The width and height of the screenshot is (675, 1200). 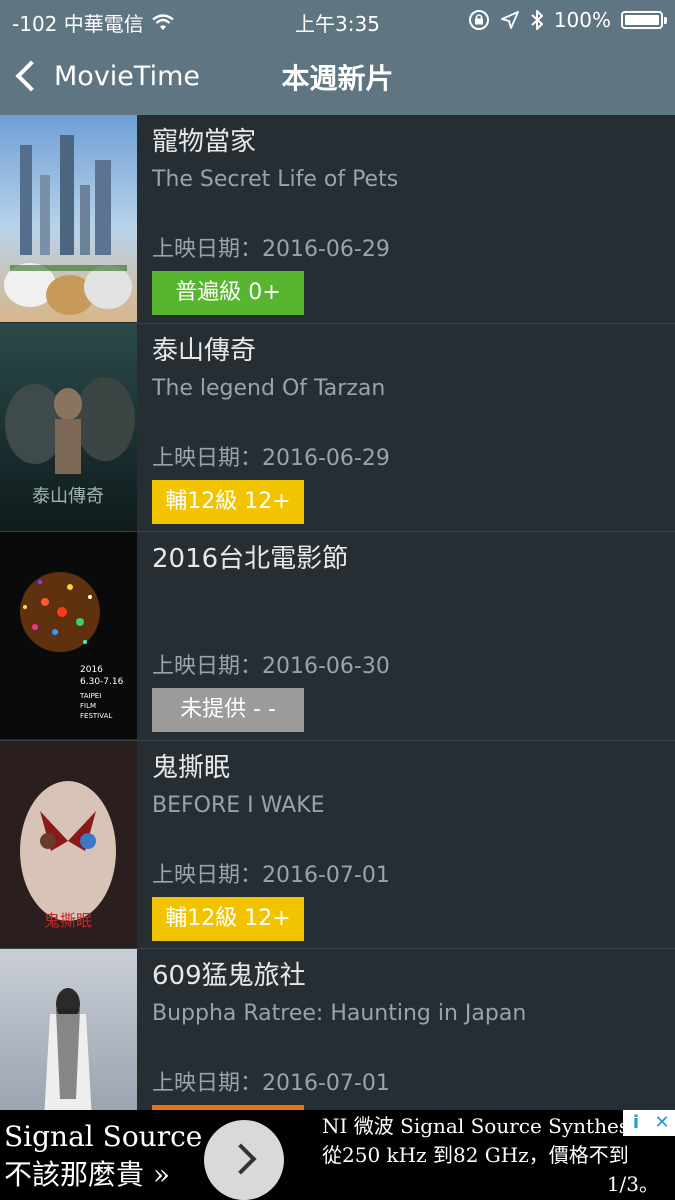 I want to click on movie-title-en: The Secret Life of Pets, so click(x=275, y=179).